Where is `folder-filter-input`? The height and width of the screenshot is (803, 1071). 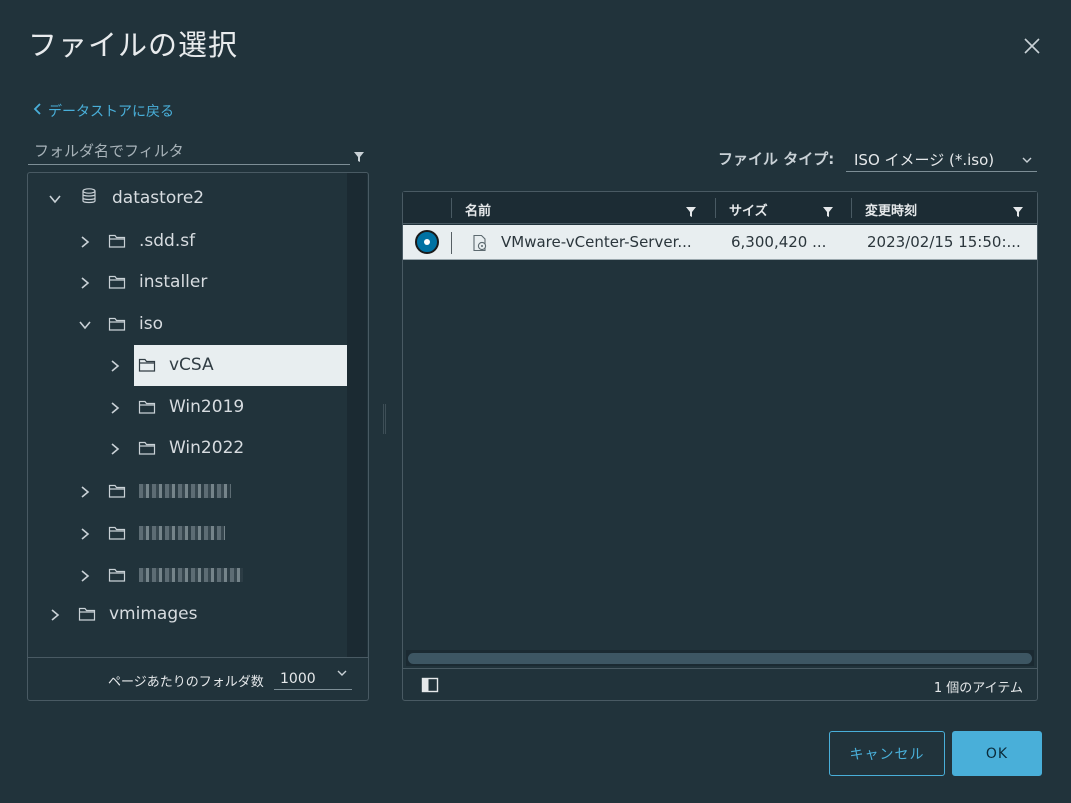
folder-filter-input is located at coordinates (189, 151).